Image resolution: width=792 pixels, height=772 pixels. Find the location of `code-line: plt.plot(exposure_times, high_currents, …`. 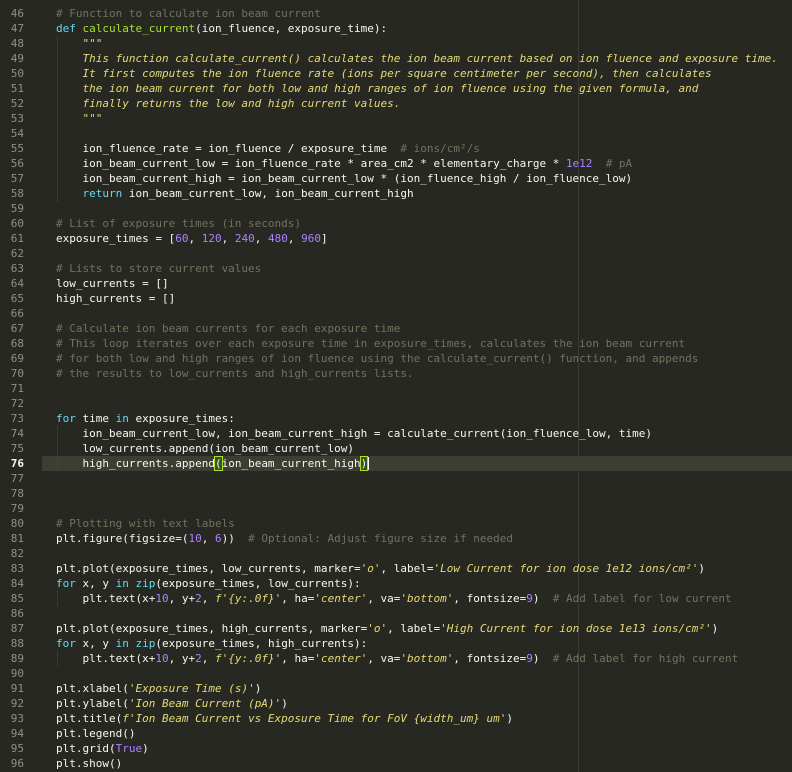

code-line: plt.plot(exposure_times, high_currents, … is located at coordinates (387, 628).